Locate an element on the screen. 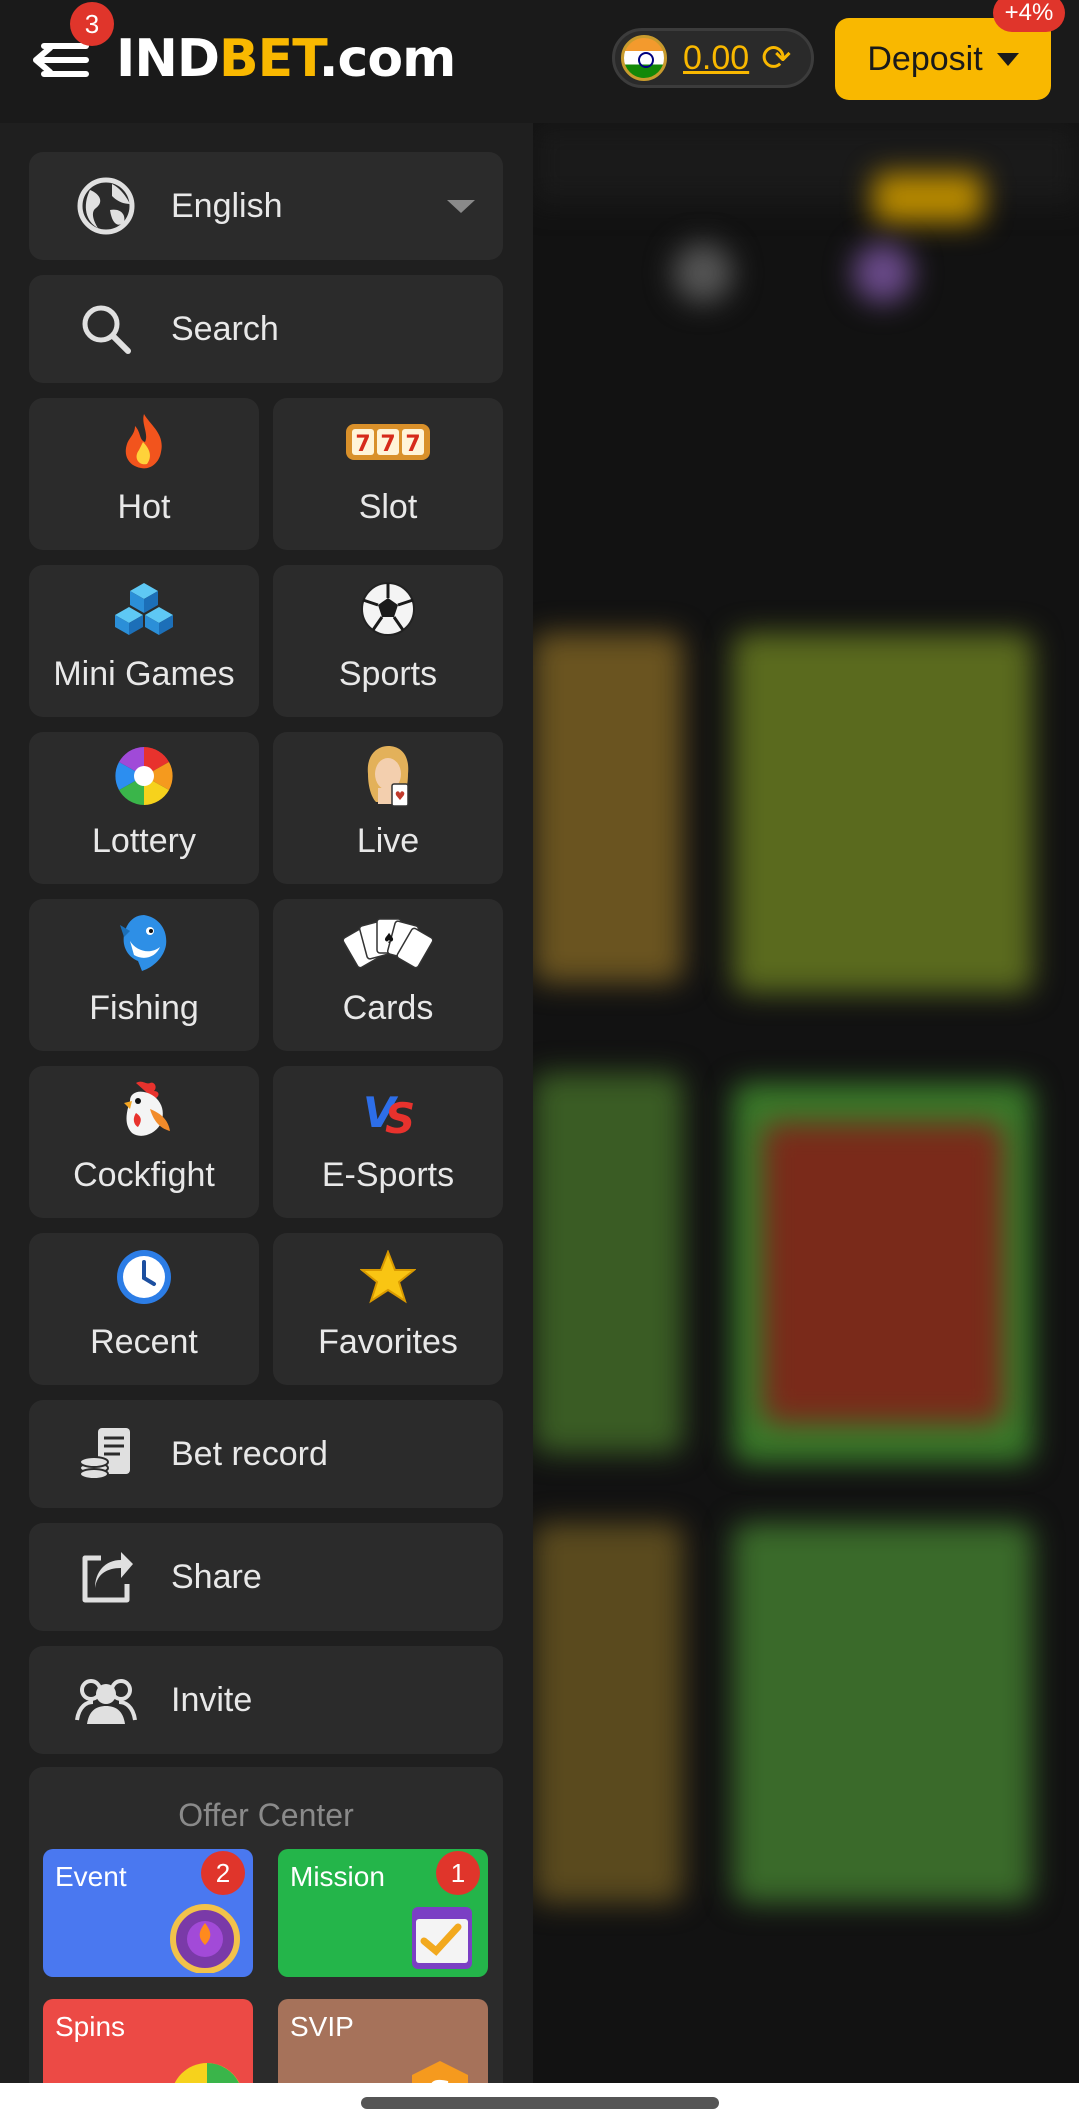 The height and width of the screenshot is (2127, 1079). dealer-icon: ♥ is located at coordinates (388, 776).